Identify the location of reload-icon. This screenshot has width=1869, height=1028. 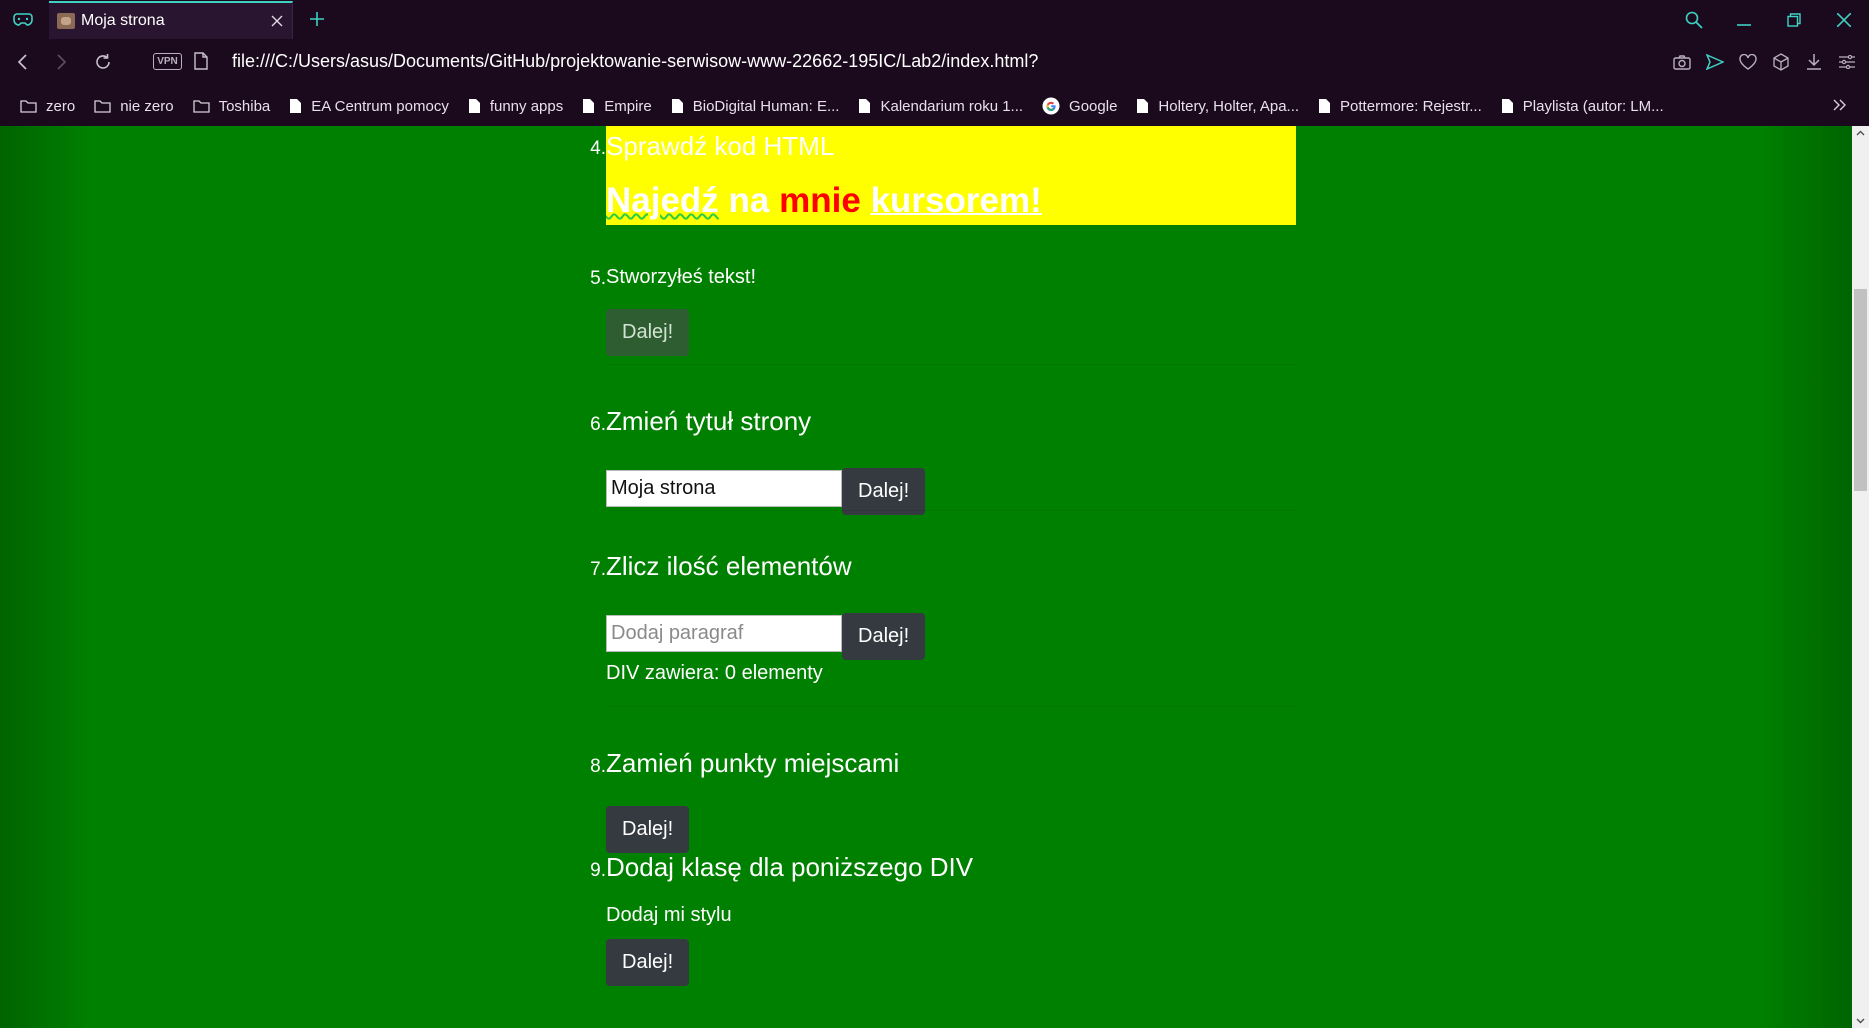
(103, 62).